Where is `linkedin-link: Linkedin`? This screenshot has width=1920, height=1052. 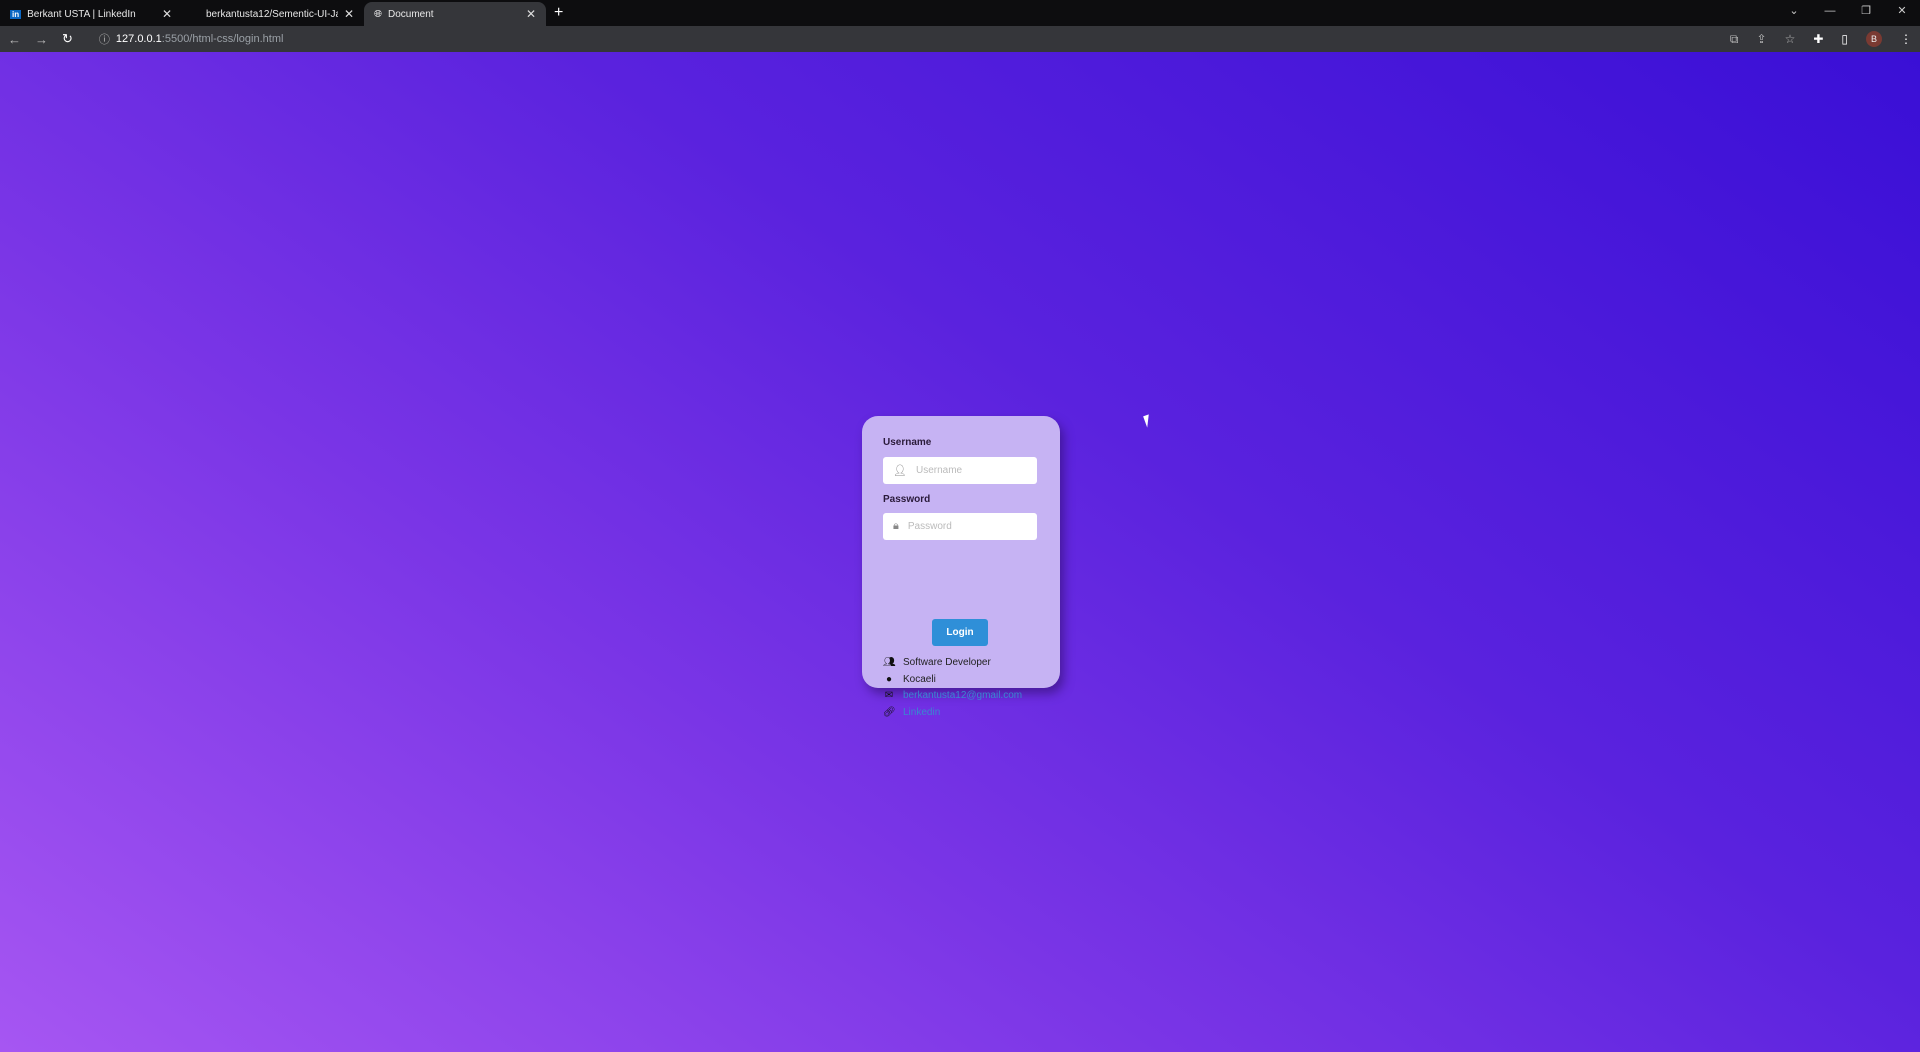 linkedin-link: Linkedin is located at coordinates (921, 712).